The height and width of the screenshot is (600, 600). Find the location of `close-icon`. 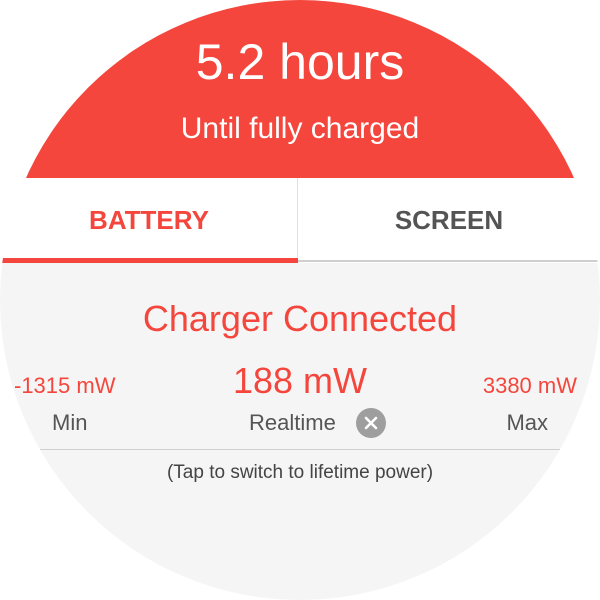

close-icon is located at coordinates (371, 423).